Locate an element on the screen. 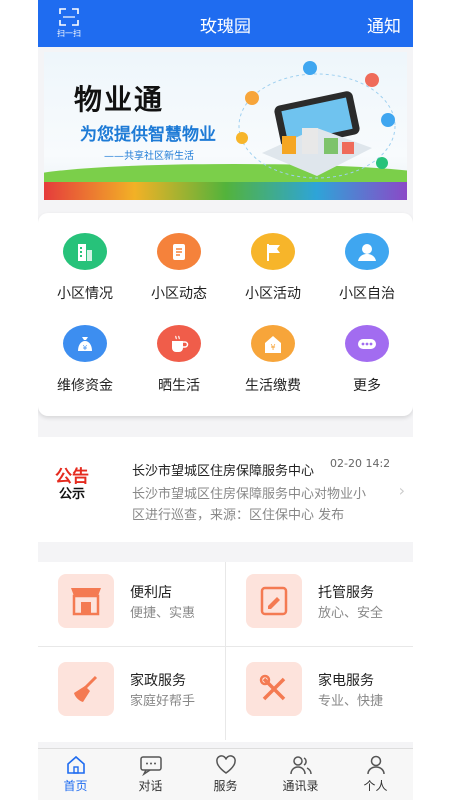 This screenshot has width=450, height=800. more-icon is located at coordinates (367, 343).